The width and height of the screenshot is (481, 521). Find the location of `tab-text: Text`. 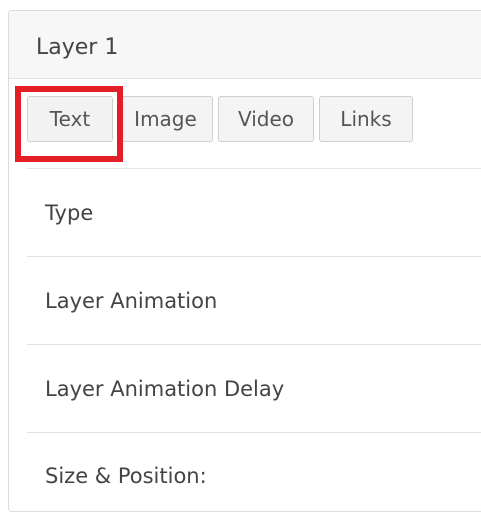

tab-text: Text is located at coordinates (70, 119).